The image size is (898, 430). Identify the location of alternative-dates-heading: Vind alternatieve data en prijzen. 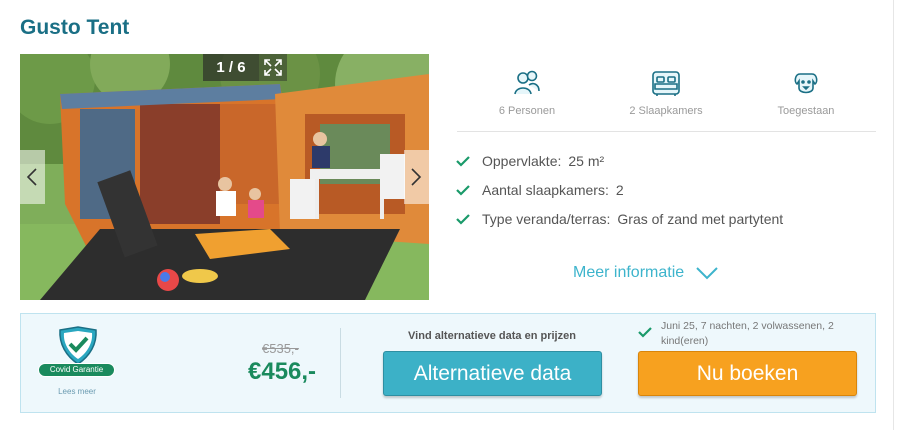
(492, 336).